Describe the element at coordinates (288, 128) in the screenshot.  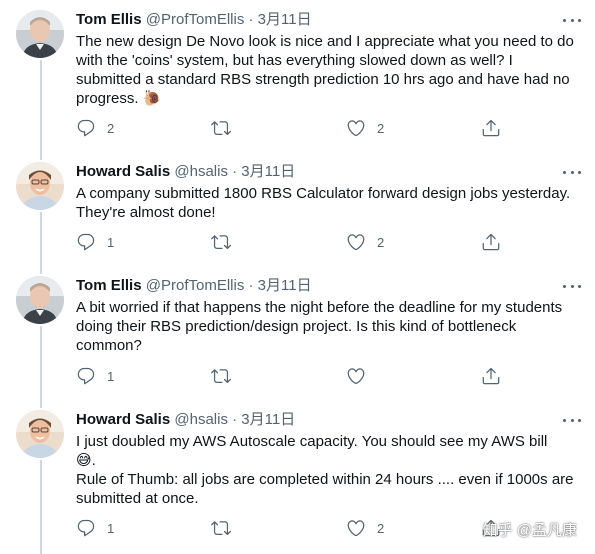
I see `tweet-actions: 2 2` at that location.